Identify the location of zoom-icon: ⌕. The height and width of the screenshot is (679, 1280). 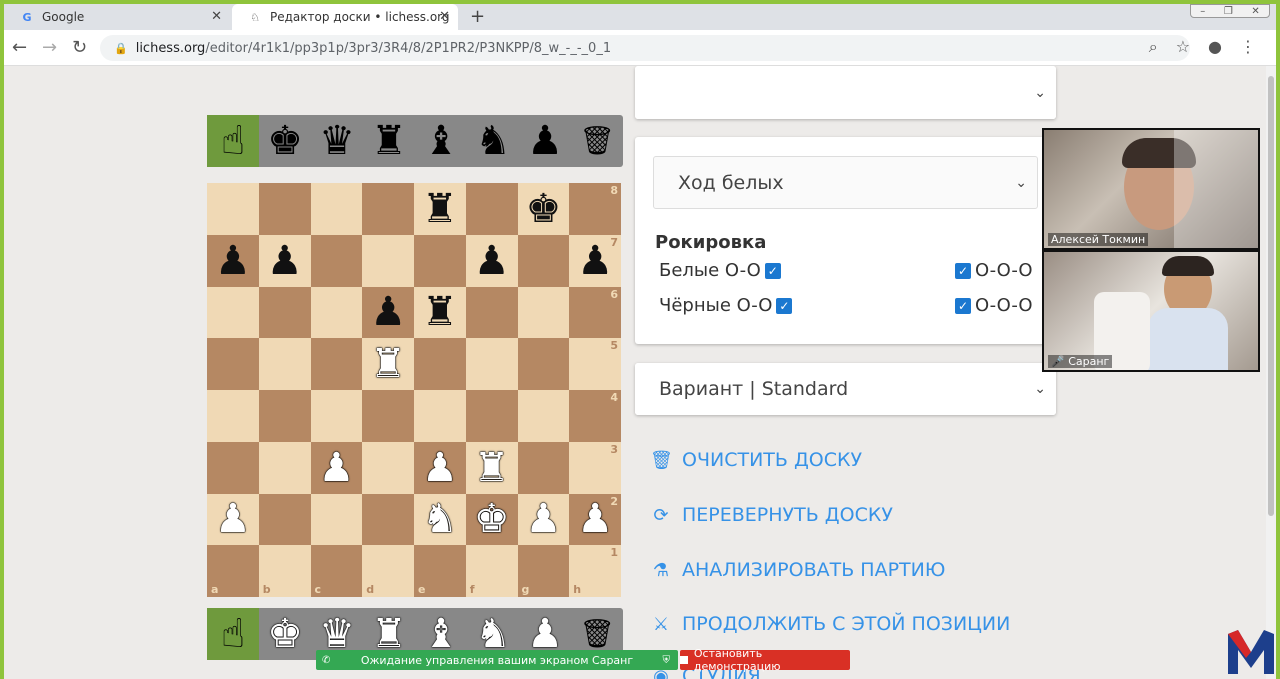
(1153, 47).